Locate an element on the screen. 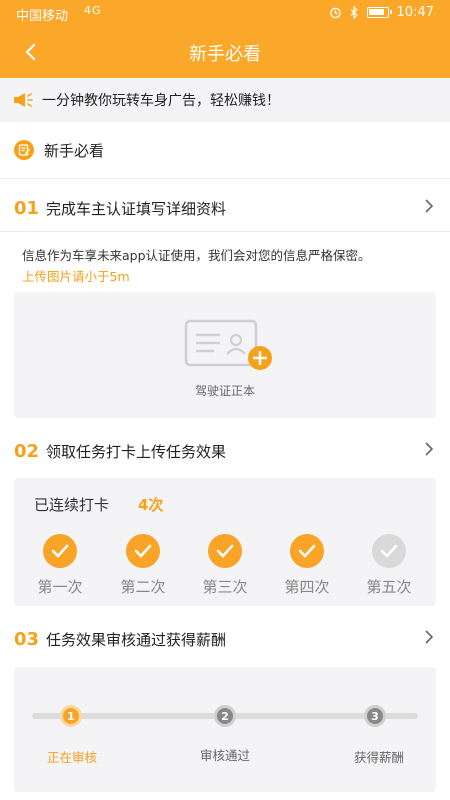 Image resolution: width=450 pixels, height=800 pixels. checkin-day-label: 第五次 is located at coordinates (389, 587).